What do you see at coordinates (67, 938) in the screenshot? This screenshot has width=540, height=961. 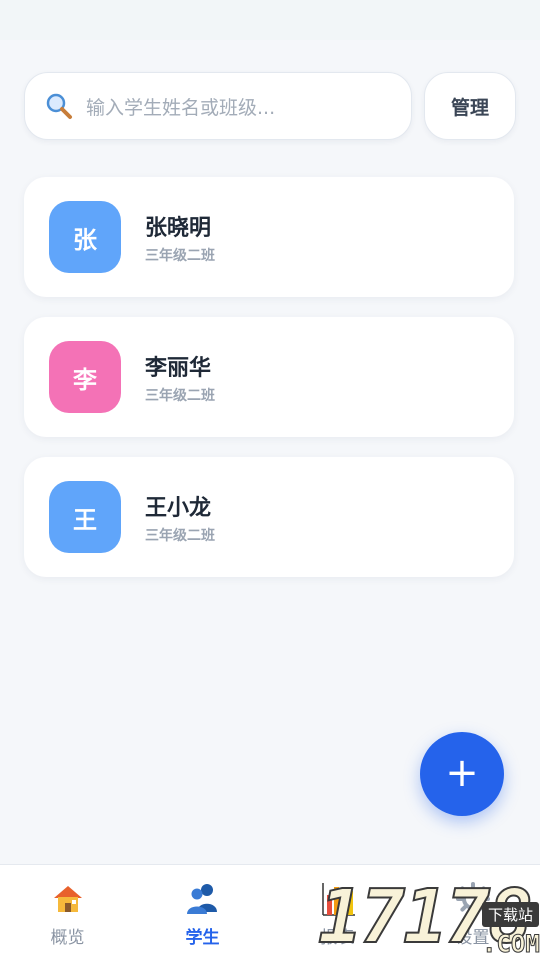 I see `tab-label: 概览` at bounding box center [67, 938].